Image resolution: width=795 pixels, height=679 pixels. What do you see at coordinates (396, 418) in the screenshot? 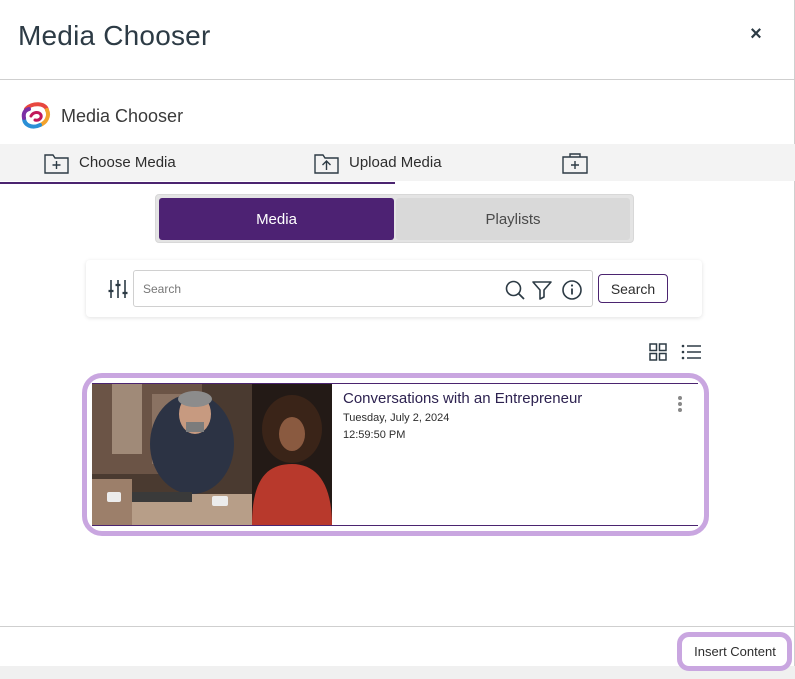
I see `media-date: Tuesday, July 2, 2024` at bounding box center [396, 418].